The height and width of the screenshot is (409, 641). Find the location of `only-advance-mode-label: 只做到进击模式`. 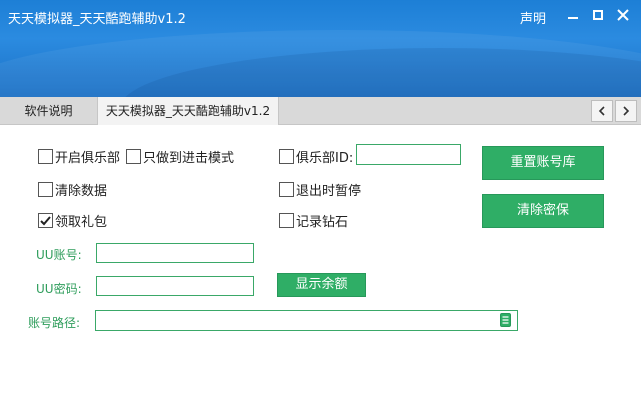

only-advance-mode-label: 只做到进击模式 is located at coordinates (189, 158).